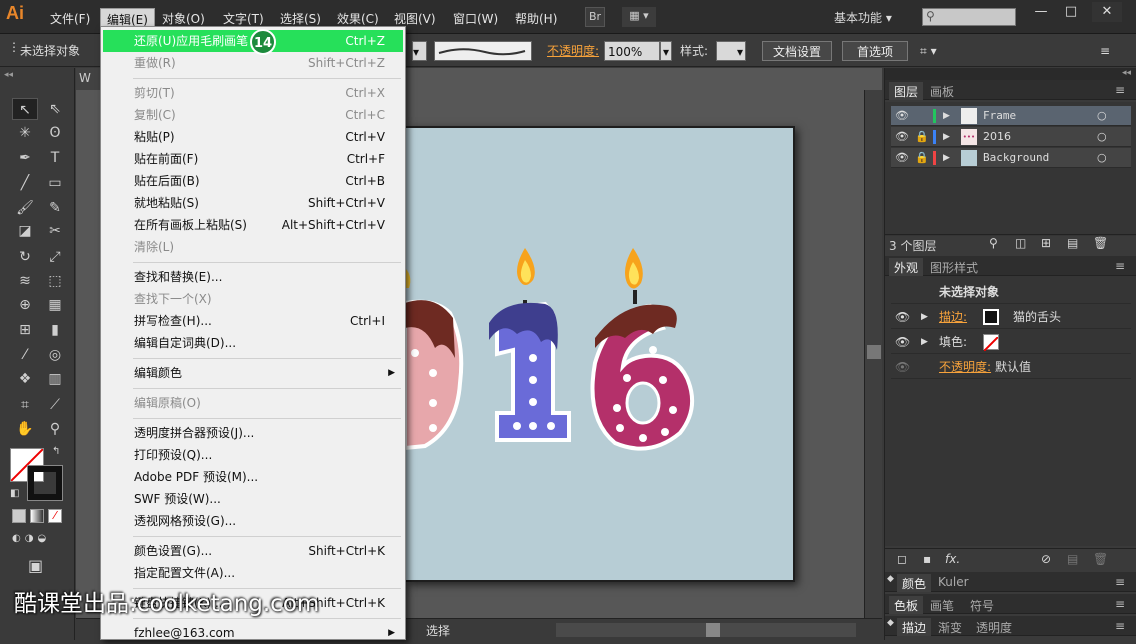 Image resolution: width=1136 pixels, height=644 pixels. Describe the element at coordinates (1105, 51) in the screenshot. I see `panel-menu-icon: ≡` at that location.